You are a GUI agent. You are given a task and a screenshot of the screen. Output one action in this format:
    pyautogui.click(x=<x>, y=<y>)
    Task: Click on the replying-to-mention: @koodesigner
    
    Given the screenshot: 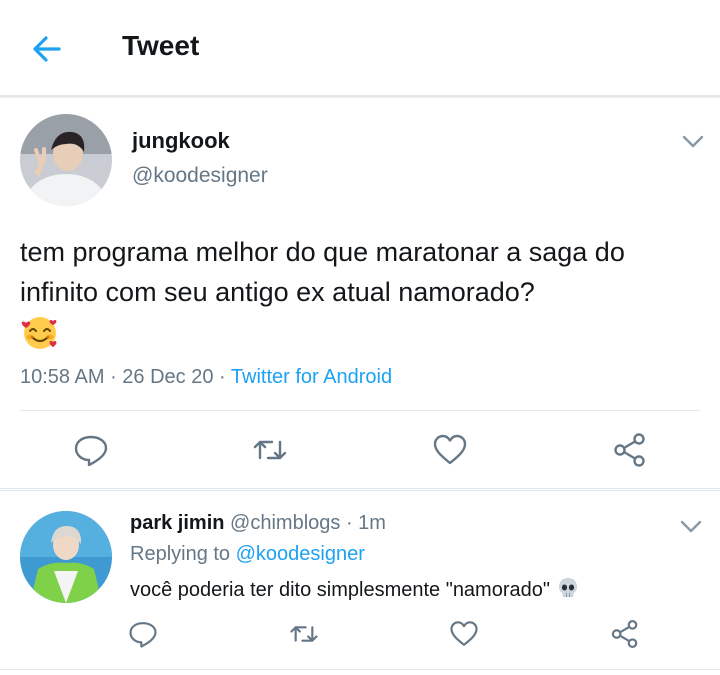 What is the action you would take?
    pyautogui.click(x=300, y=554)
    